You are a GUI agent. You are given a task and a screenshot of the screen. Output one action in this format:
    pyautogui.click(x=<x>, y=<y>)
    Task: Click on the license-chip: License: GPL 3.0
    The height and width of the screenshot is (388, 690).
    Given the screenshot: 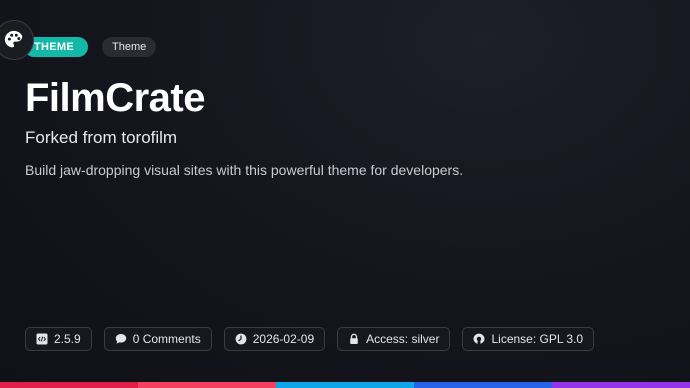 What is the action you would take?
    pyautogui.click(x=528, y=339)
    